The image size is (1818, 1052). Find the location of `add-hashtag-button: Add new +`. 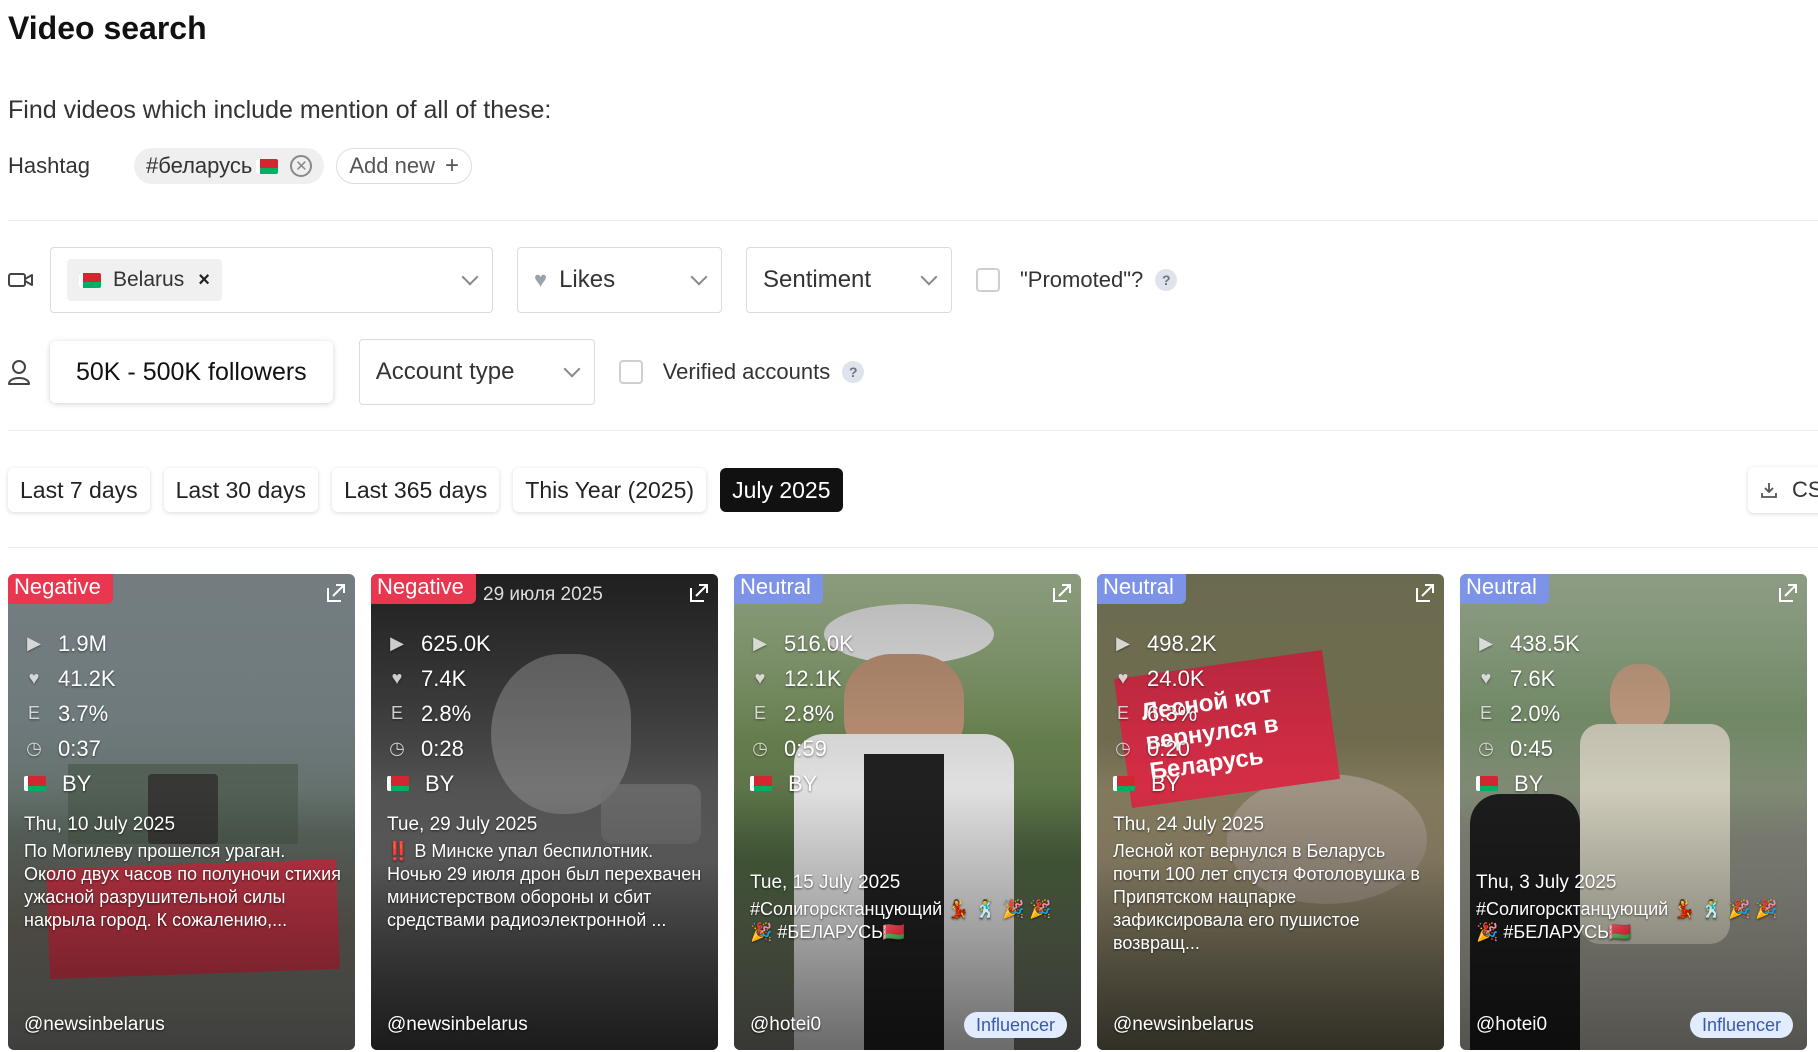

add-hashtag-button: Add new + is located at coordinates (404, 166).